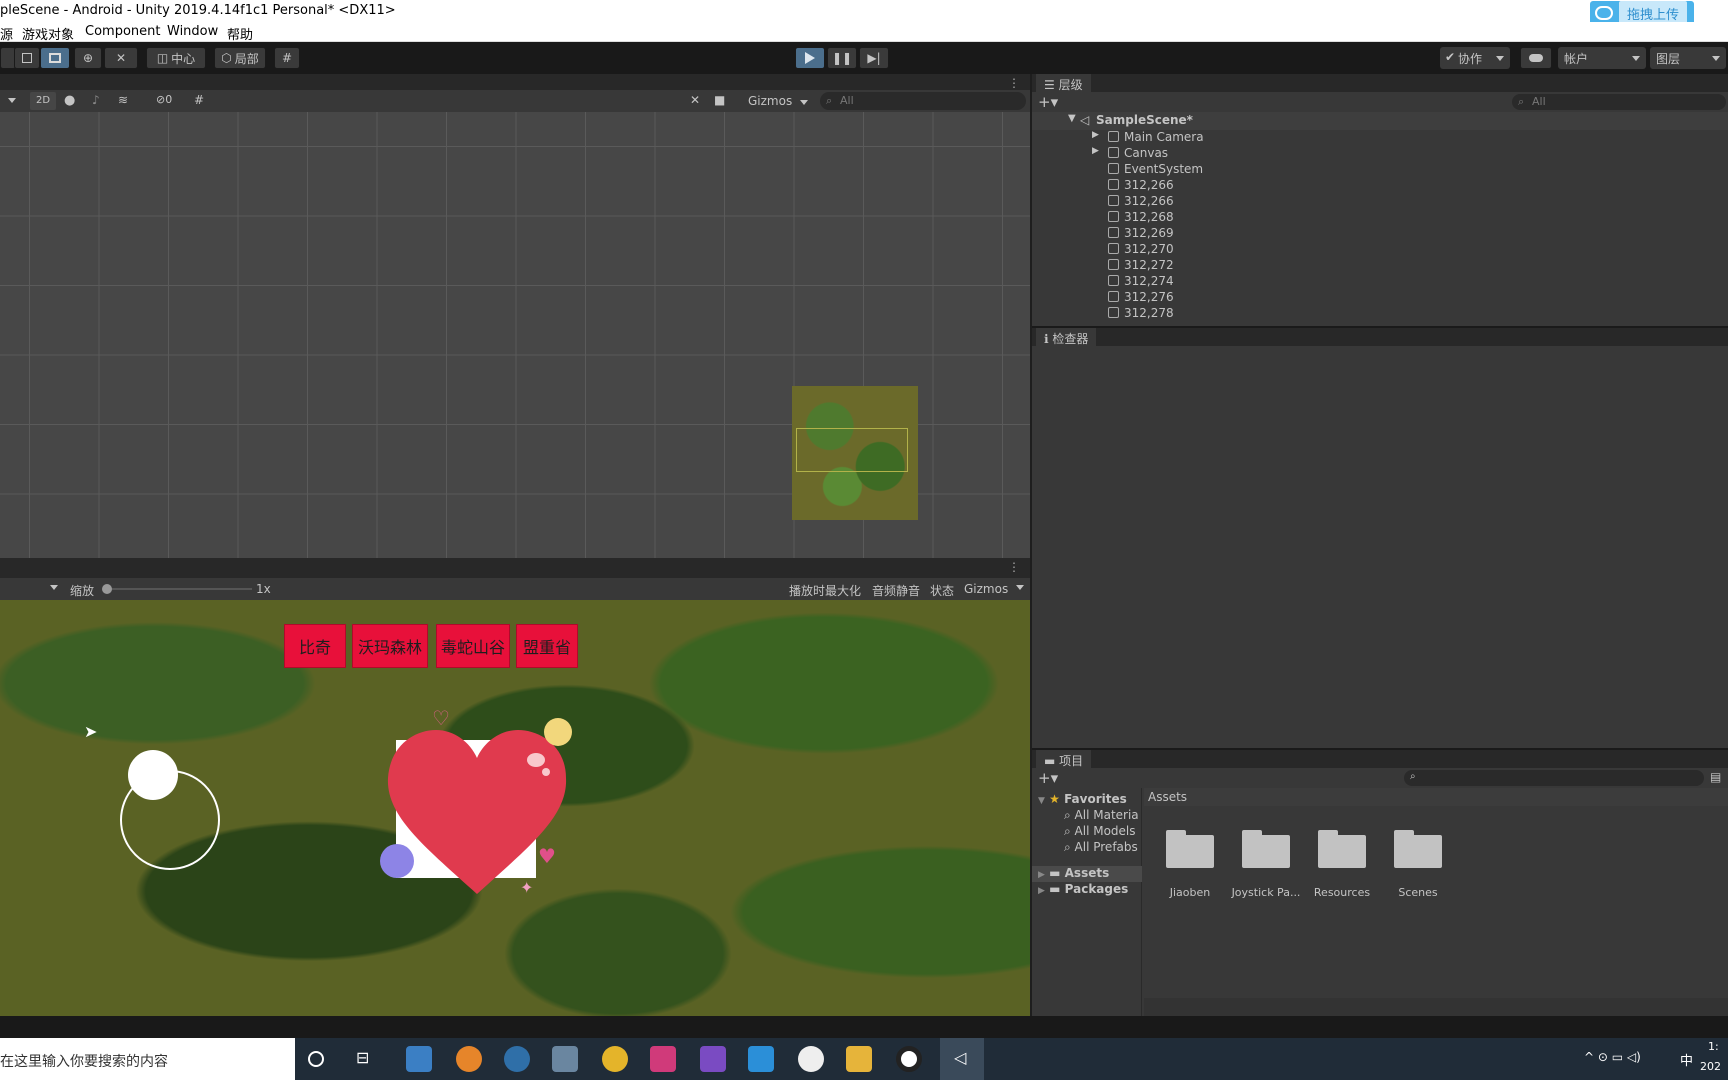  Describe the element at coordinates (896, 590) in the screenshot. I see `mute-audio-toggle: 音频静音` at that location.